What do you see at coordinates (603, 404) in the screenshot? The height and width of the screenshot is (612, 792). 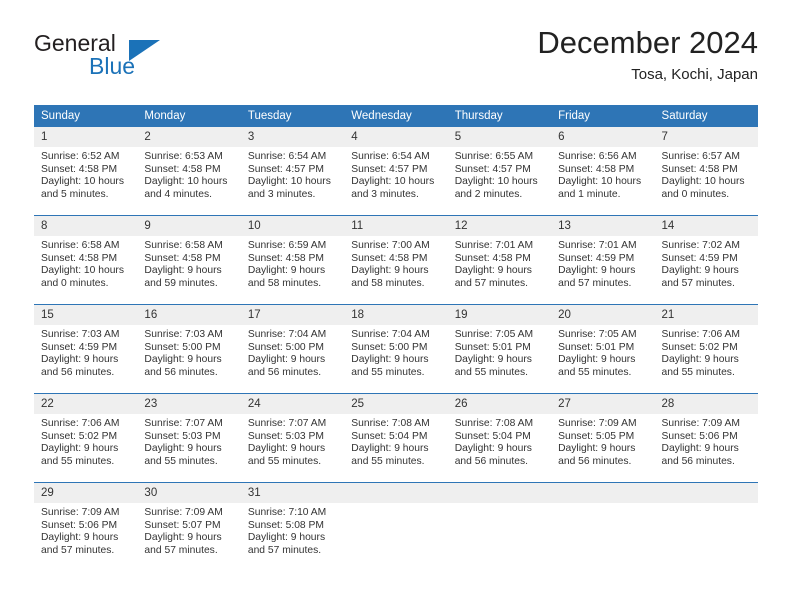 I see `day-number: 27` at bounding box center [603, 404].